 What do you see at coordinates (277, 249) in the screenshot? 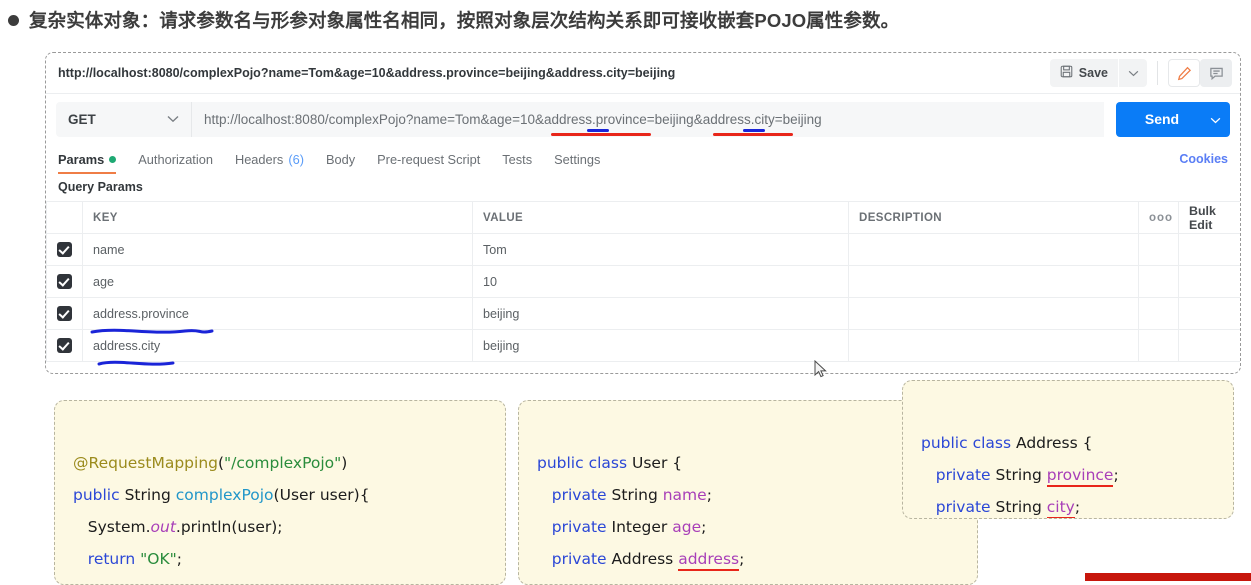
I see `row-key-name: name` at bounding box center [277, 249].